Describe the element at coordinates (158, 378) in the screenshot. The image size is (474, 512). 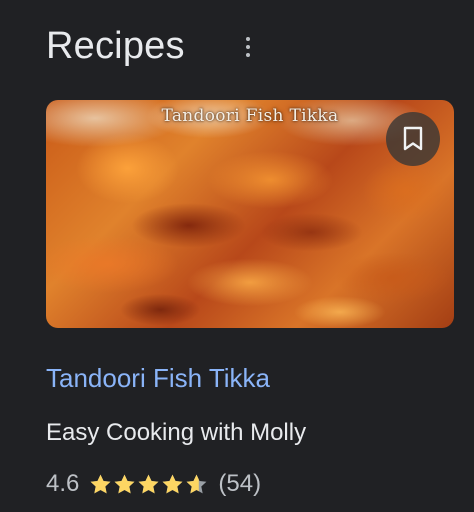
I see `recipe-title-link: Tandoori Fish Tikka` at that location.